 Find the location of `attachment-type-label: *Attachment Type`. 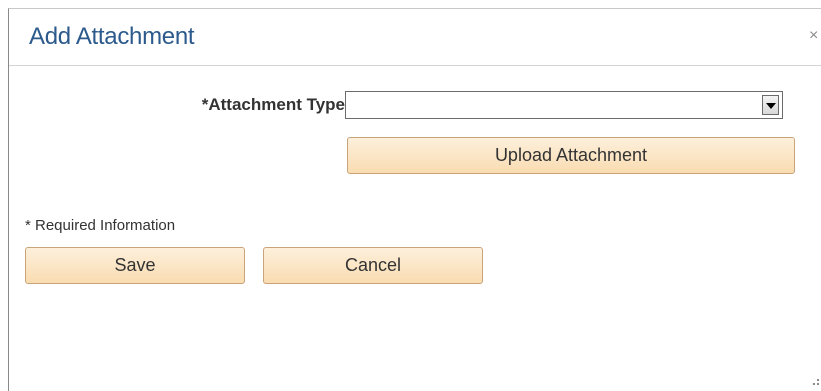

attachment-type-label: *Attachment Type is located at coordinates (273, 104).